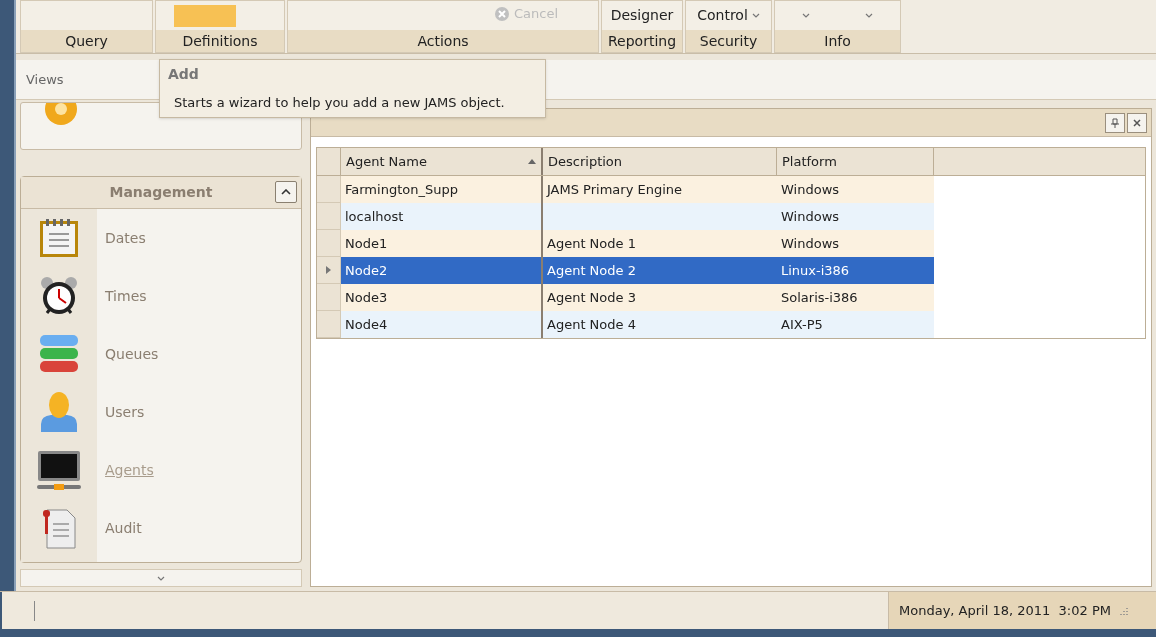  I want to click on calendar-icon, so click(59, 238).